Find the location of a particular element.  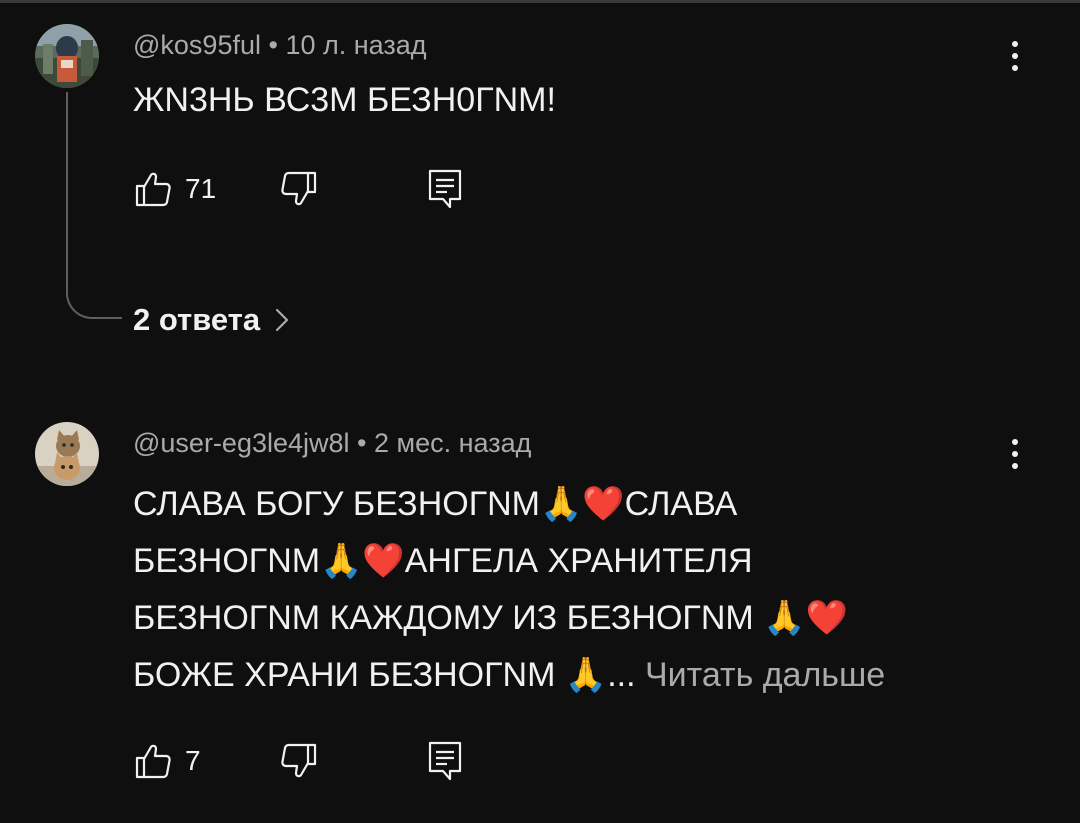

comment-text: ЖN3НЬ ВС3М БЕЗН0ГNМ! is located at coordinates (344, 100).